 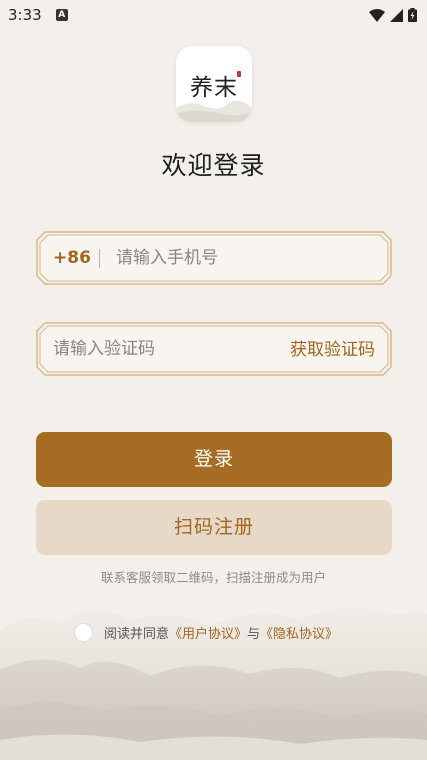 What do you see at coordinates (99, 258) in the screenshot?
I see `phone-divider` at bounding box center [99, 258].